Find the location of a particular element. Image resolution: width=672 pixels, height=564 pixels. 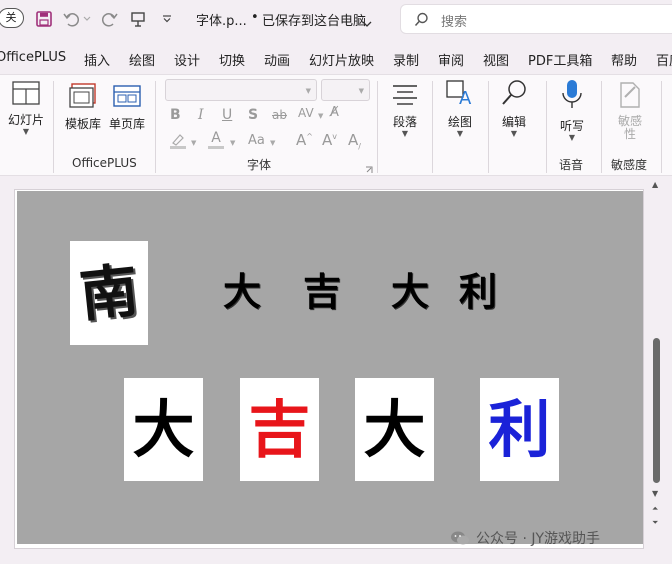

sensitivity-icon is located at coordinates (630, 97).